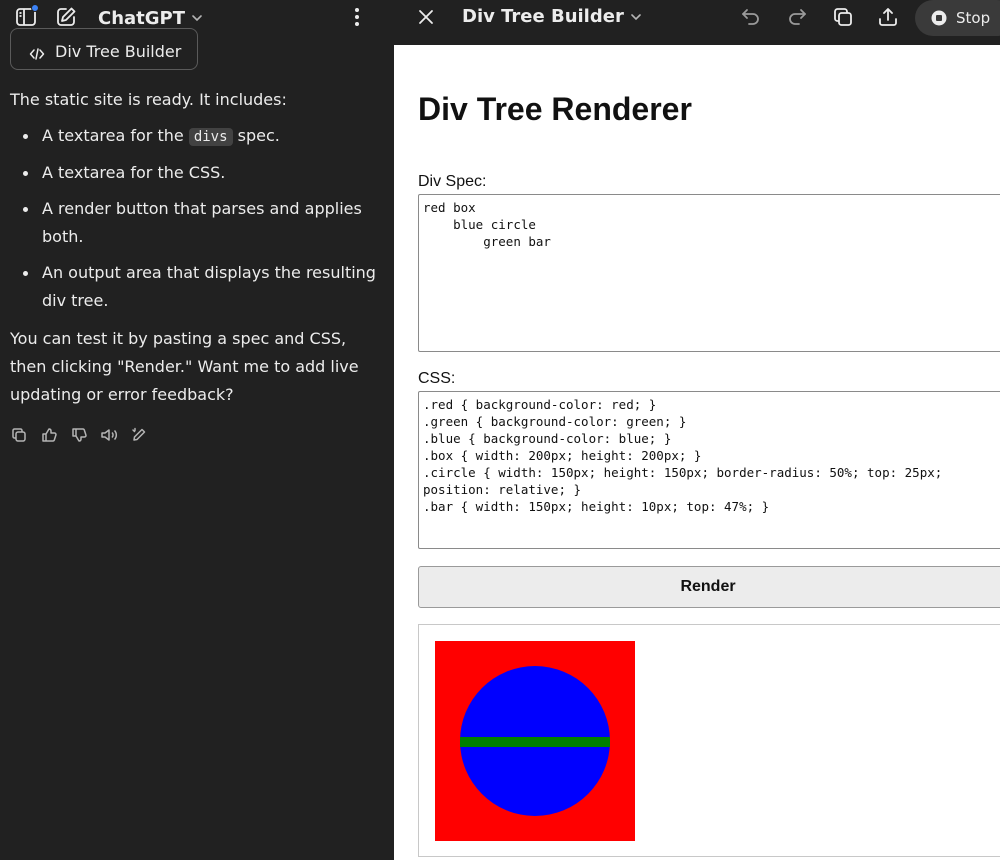 The height and width of the screenshot is (860, 1000). What do you see at coordinates (697, 22) in the screenshot?
I see `canvas-header: Div Tree Builder Stop` at bounding box center [697, 22].